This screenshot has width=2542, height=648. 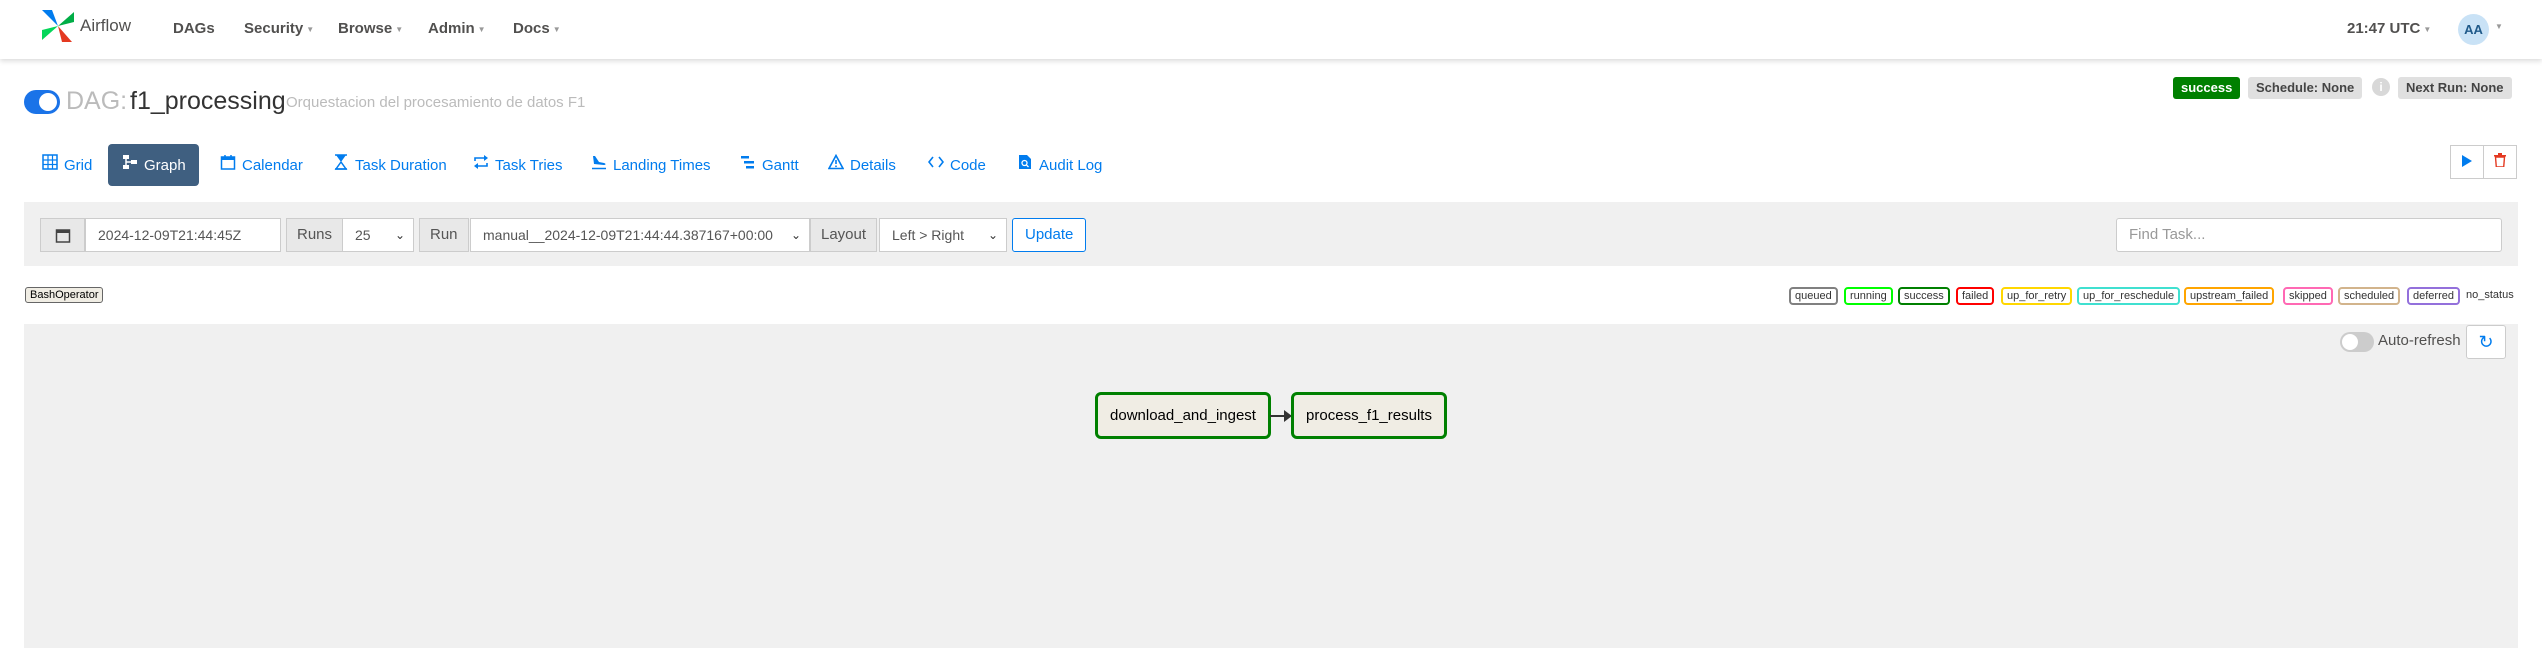 What do you see at coordinates (1025, 165) in the screenshot?
I see `audit-log-icon` at bounding box center [1025, 165].